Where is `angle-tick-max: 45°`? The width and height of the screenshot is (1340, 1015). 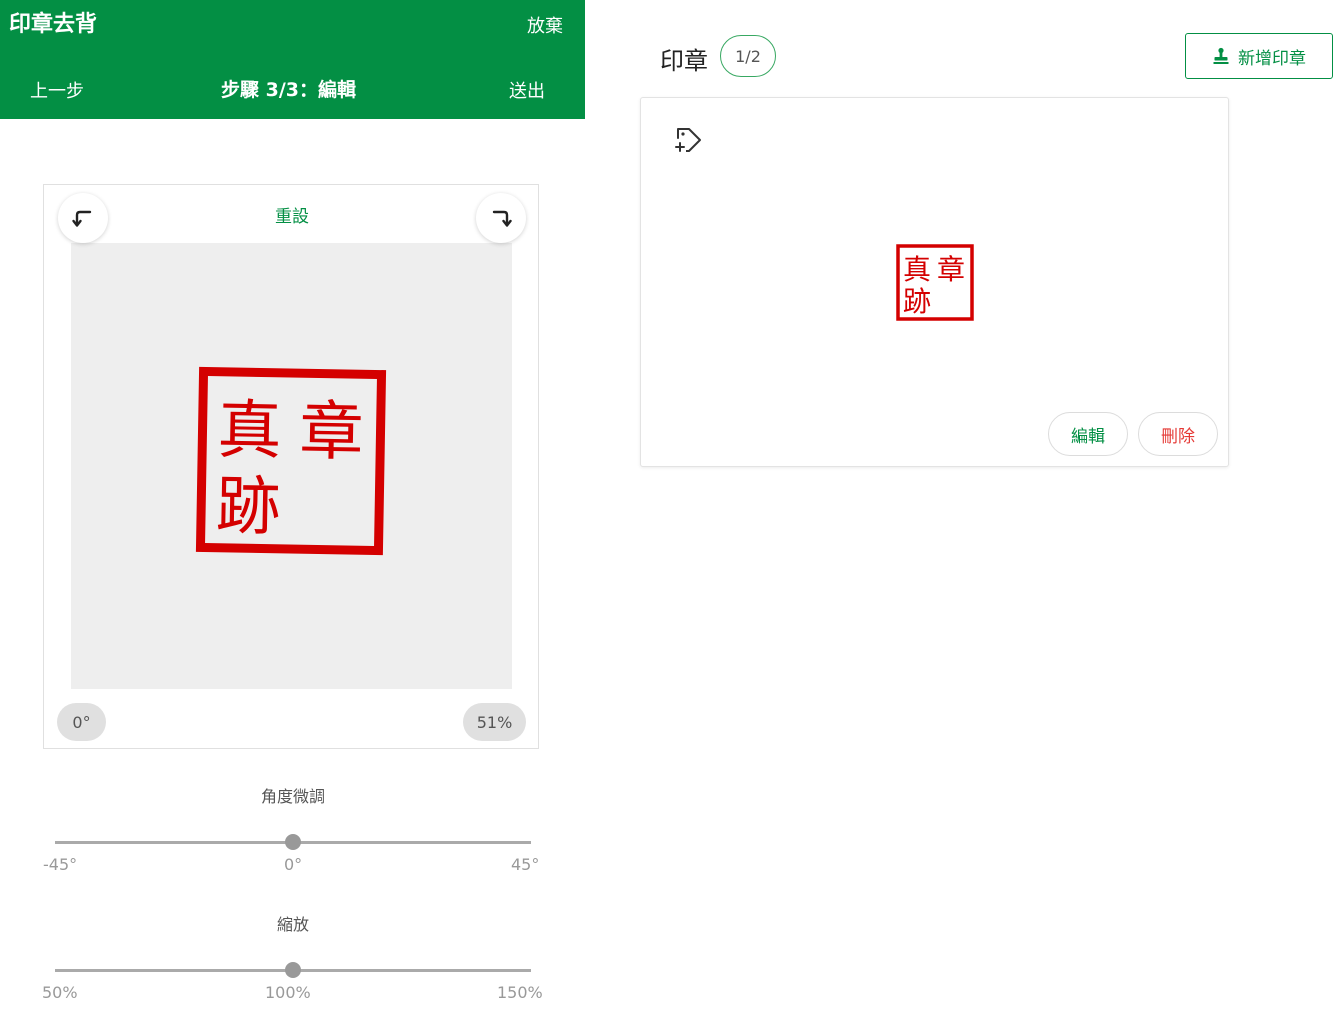 angle-tick-max: 45° is located at coordinates (525, 864).